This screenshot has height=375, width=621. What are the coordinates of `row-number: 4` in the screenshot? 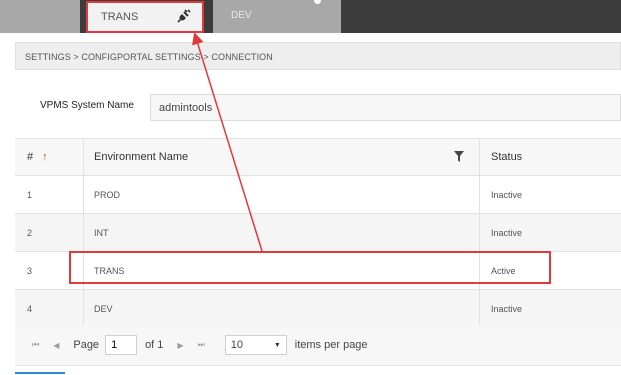 It's located at (30, 308).